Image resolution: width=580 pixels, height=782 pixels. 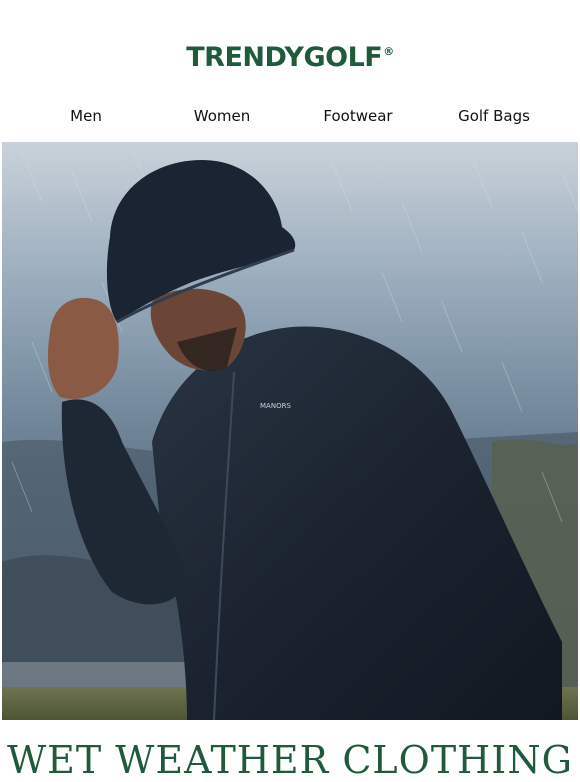 What do you see at coordinates (290, 760) in the screenshot?
I see `section-headline: WET WEATHER CLOTHING` at bounding box center [290, 760].